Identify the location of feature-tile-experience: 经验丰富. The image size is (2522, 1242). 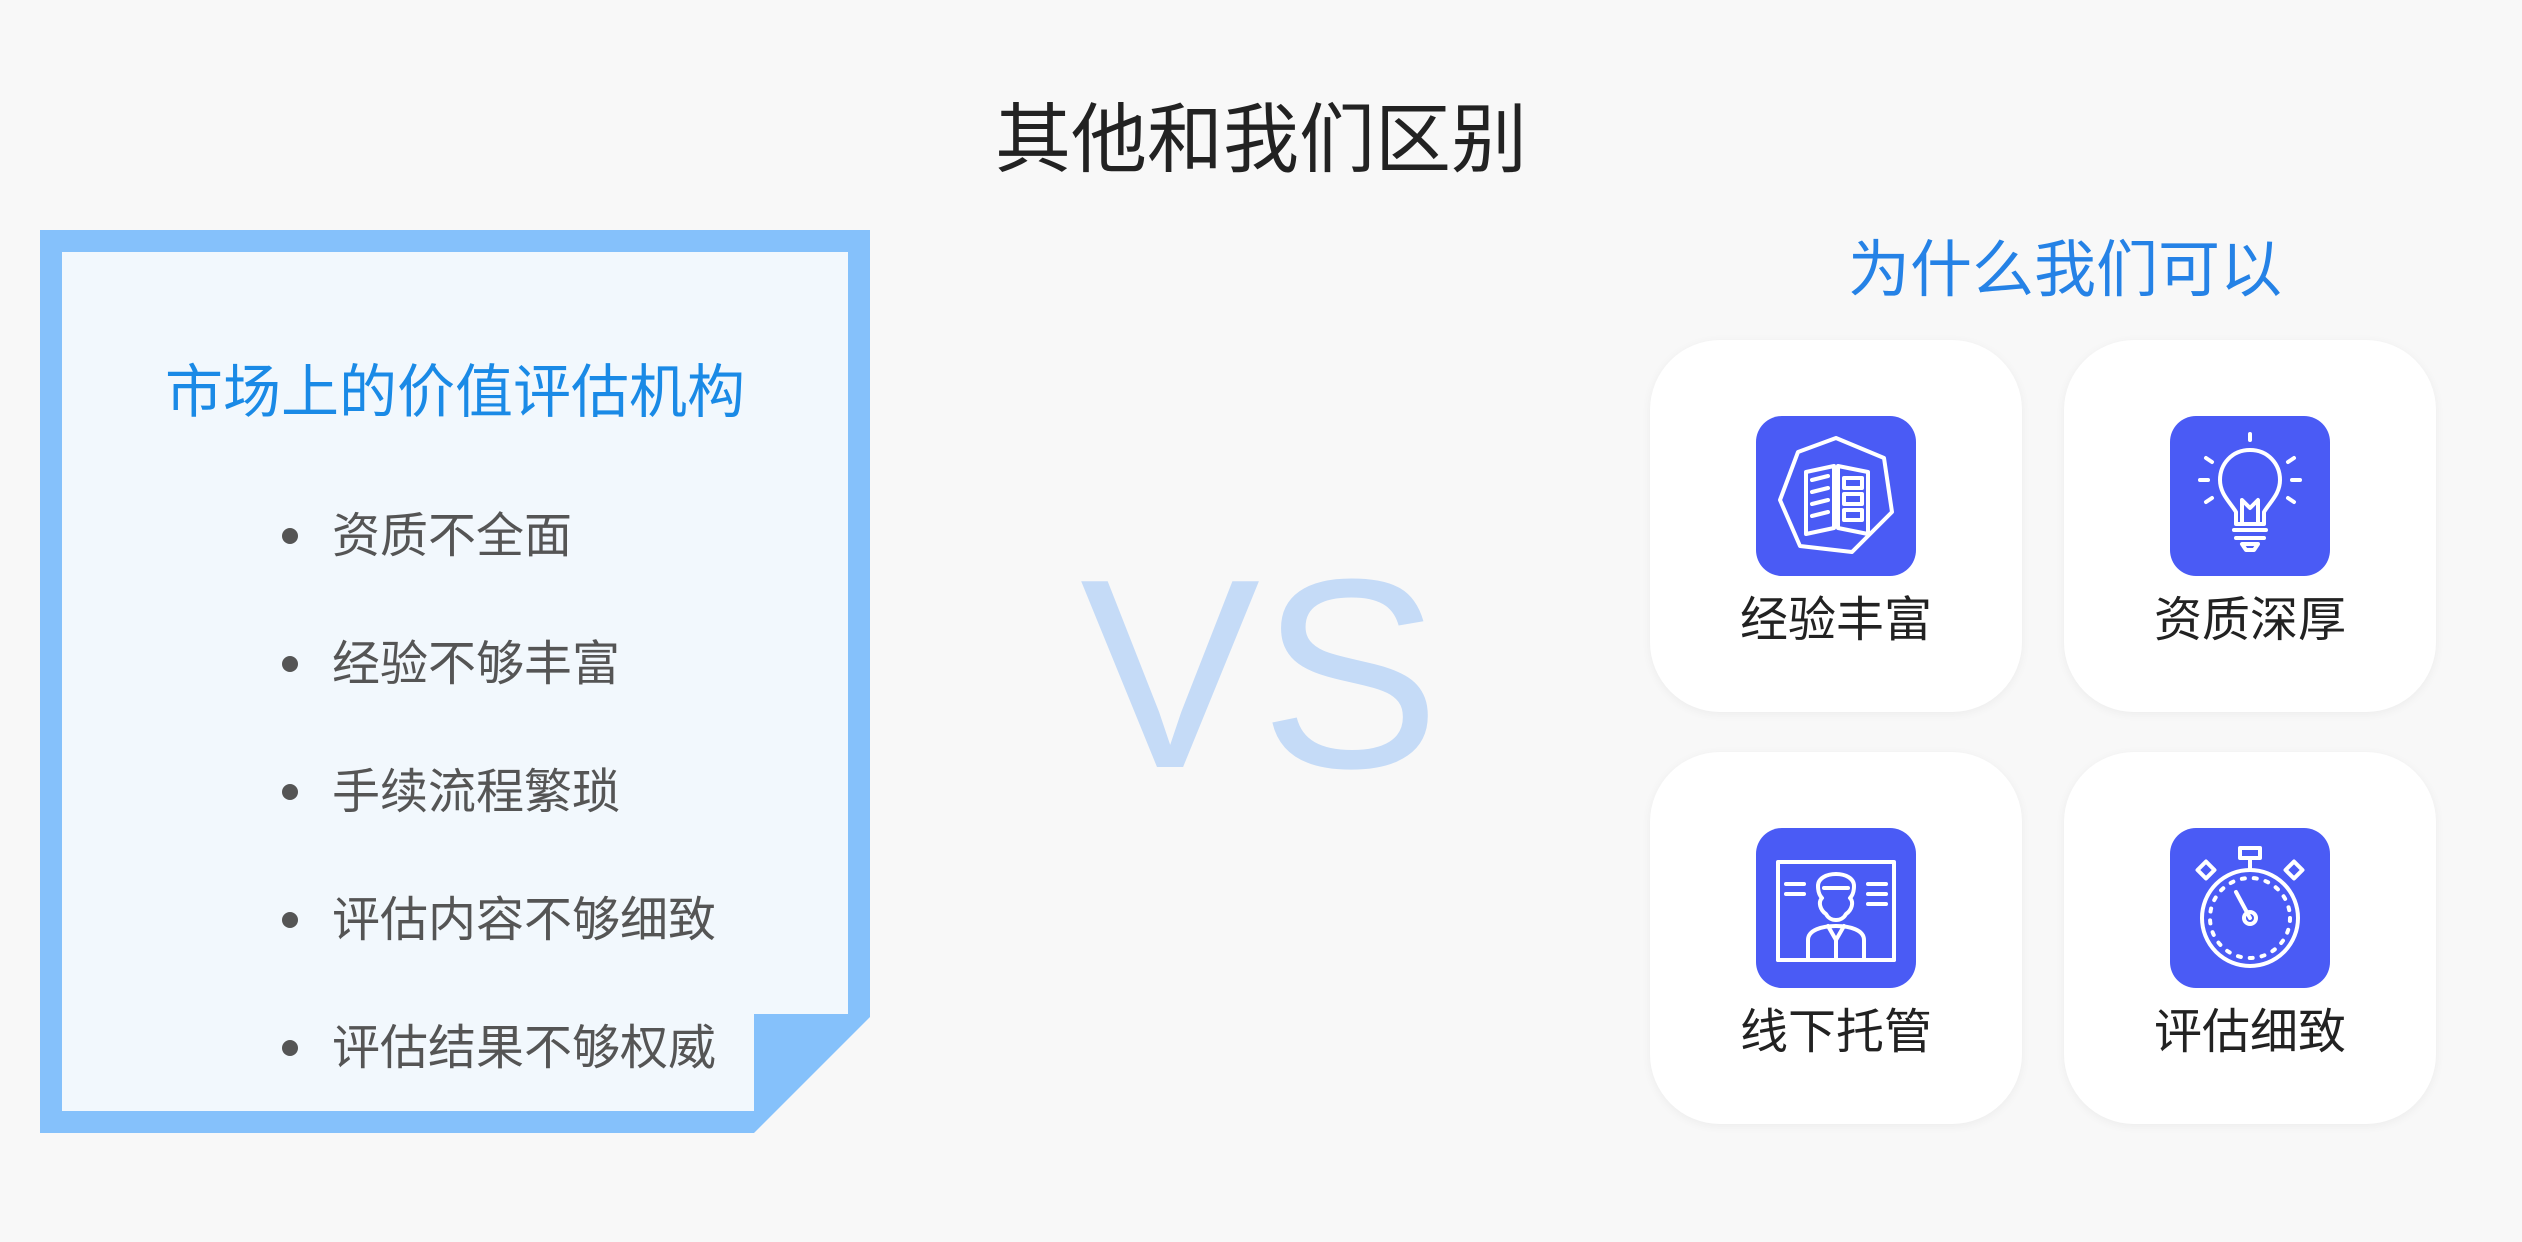
(1836, 526).